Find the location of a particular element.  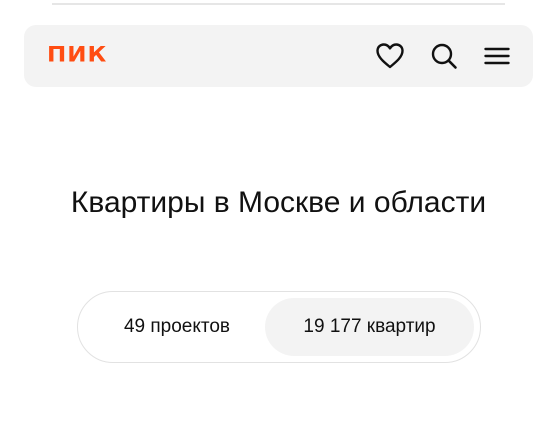

tab-apartments: 19 177 квартир is located at coordinates (369, 327).